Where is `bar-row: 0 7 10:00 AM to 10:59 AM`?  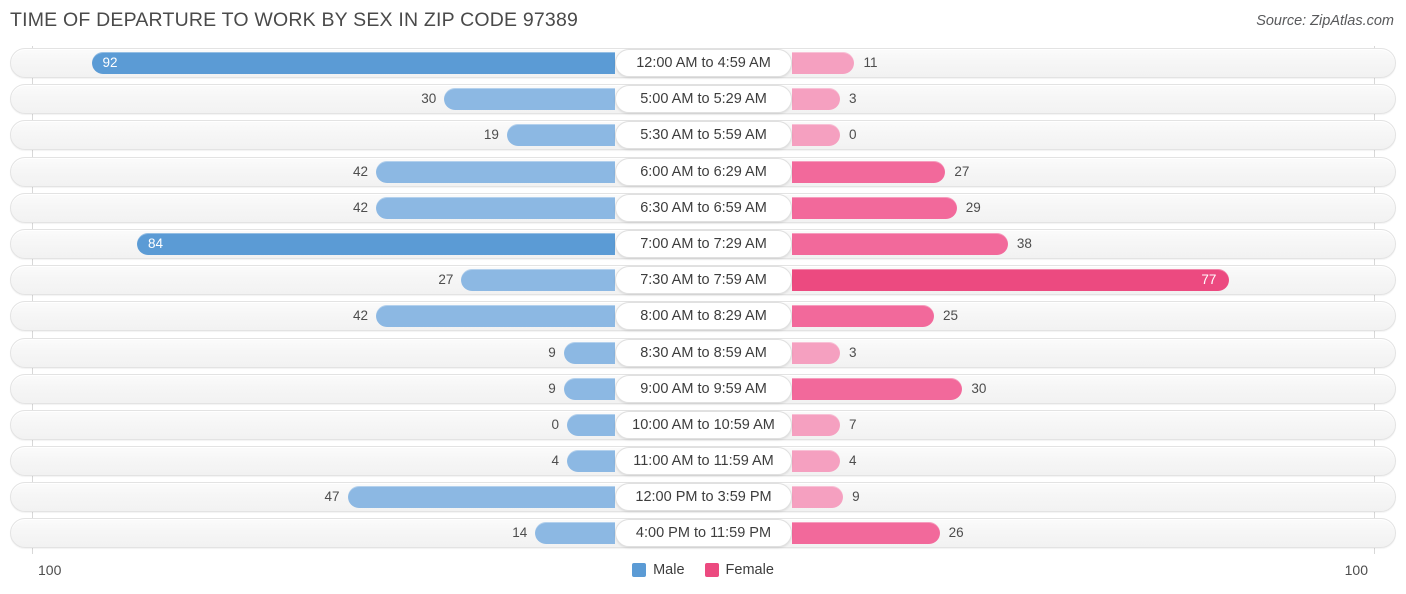 bar-row: 0 7 10:00 AM to 10:59 AM is located at coordinates (703, 426).